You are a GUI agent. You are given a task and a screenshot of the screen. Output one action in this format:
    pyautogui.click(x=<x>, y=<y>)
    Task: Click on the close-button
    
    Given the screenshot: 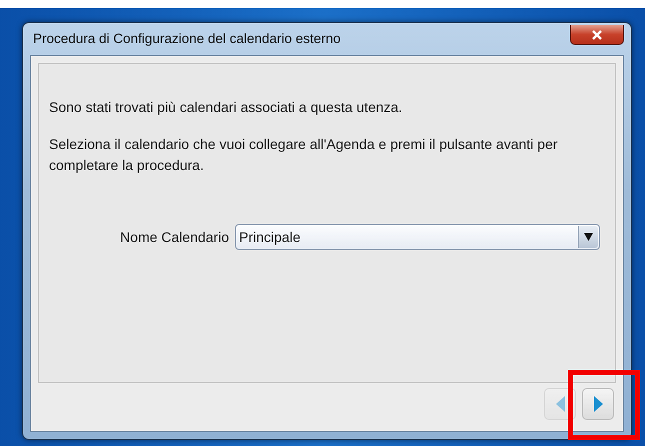 What is the action you would take?
    pyautogui.click(x=597, y=35)
    